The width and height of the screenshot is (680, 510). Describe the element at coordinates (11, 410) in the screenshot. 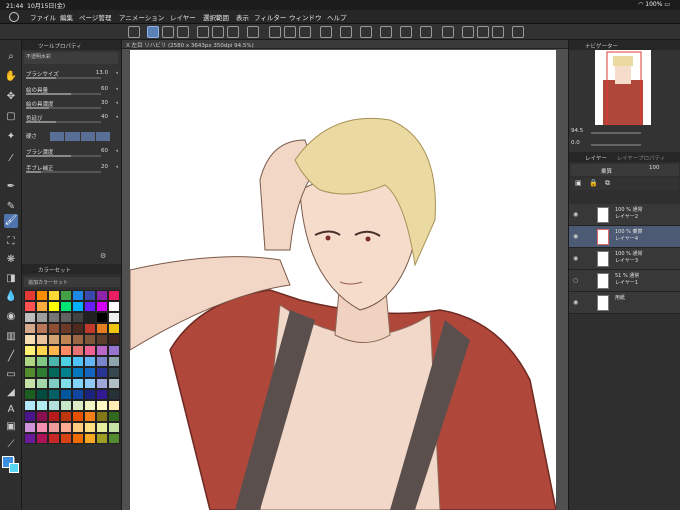

I see `text-tool-icon: A` at that location.